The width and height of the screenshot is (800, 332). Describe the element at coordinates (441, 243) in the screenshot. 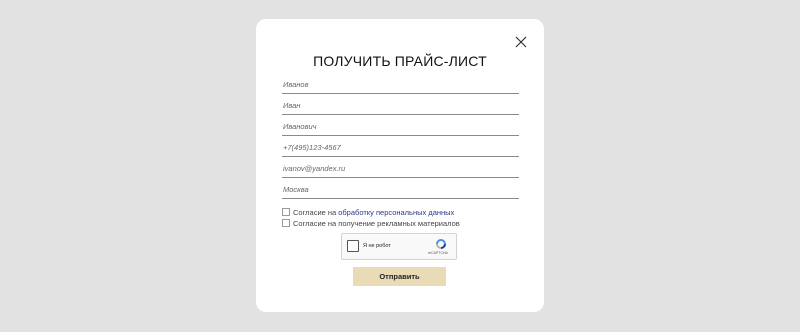

I see `recaptcha-logo-icon` at that location.